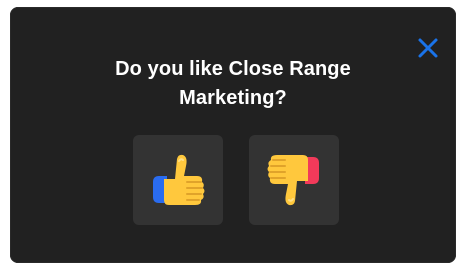  I want to click on dialog-title-line-2: Marketing?, so click(233, 98).